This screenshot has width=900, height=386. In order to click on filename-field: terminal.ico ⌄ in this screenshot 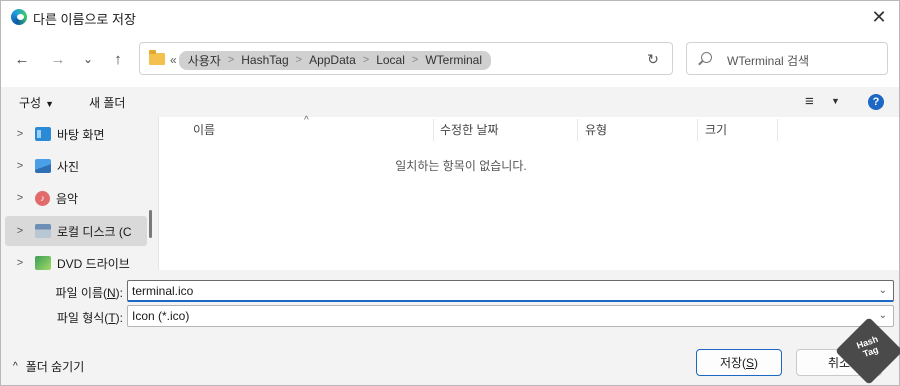, I will do `click(510, 291)`.